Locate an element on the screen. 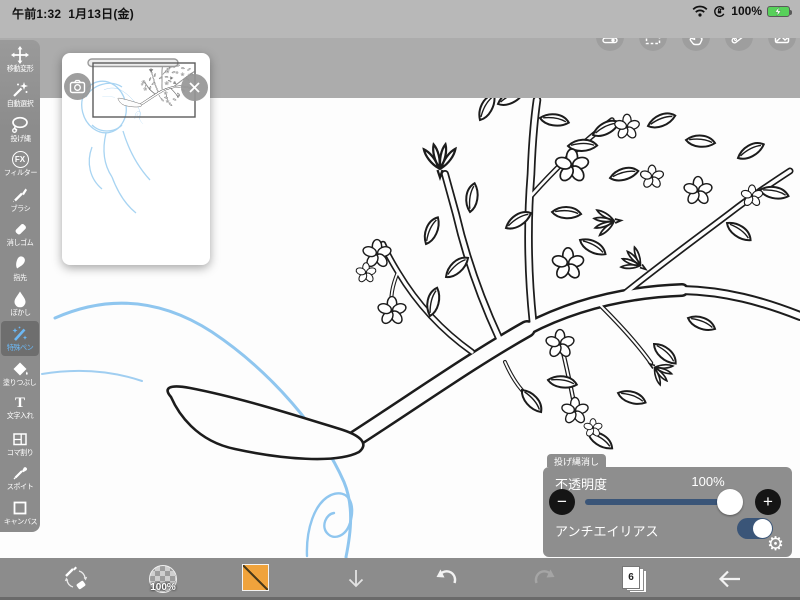 The width and height of the screenshot is (800, 600). orientation-lock-icon is located at coordinates (719, 11).